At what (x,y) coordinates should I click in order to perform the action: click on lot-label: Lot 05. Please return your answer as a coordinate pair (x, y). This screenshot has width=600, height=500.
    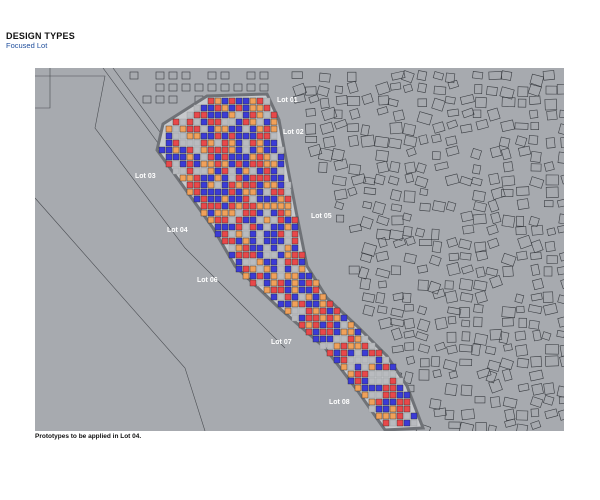
    Looking at the image, I should click on (321, 216).